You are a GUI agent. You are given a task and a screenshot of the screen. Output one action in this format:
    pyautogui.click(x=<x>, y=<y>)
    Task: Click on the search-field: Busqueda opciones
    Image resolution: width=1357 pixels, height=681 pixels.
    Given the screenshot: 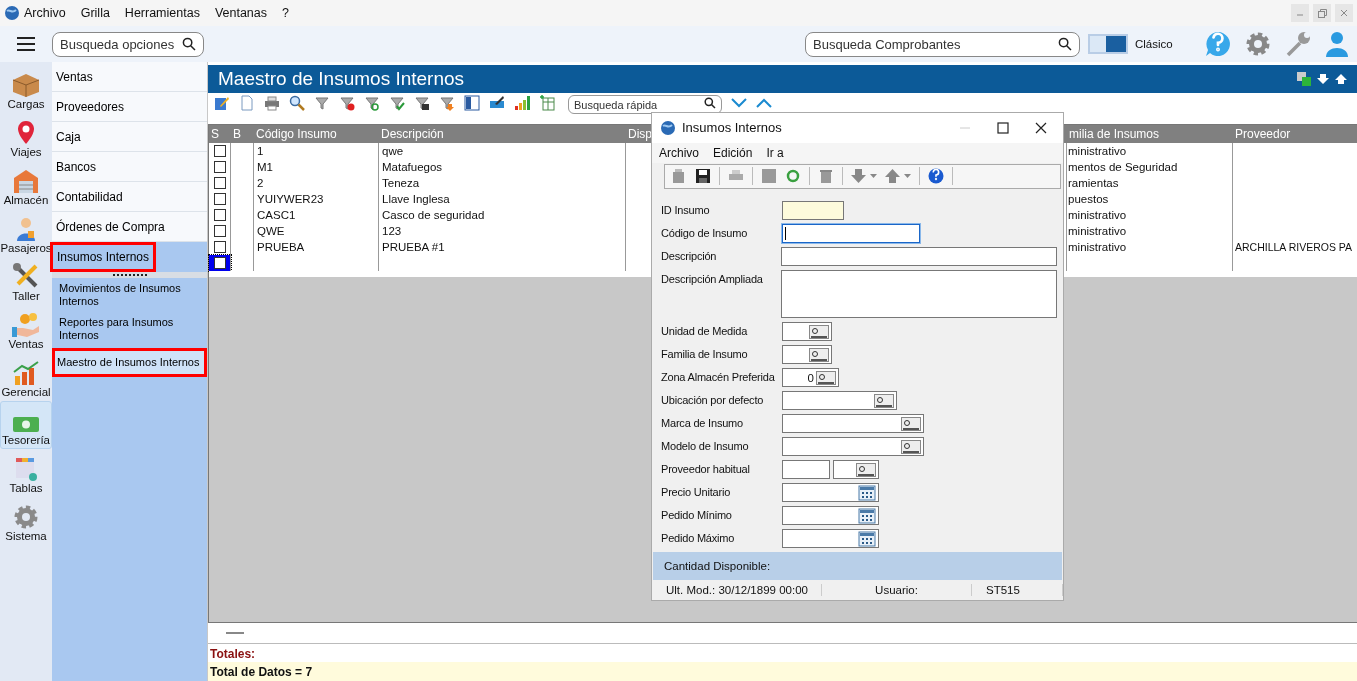 What is the action you would take?
    pyautogui.click(x=128, y=44)
    